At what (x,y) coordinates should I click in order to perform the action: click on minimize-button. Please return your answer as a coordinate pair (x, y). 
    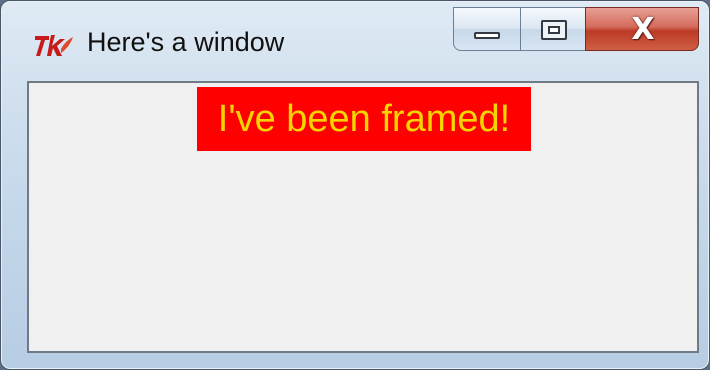
    Looking at the image, I should click on (487, 29).